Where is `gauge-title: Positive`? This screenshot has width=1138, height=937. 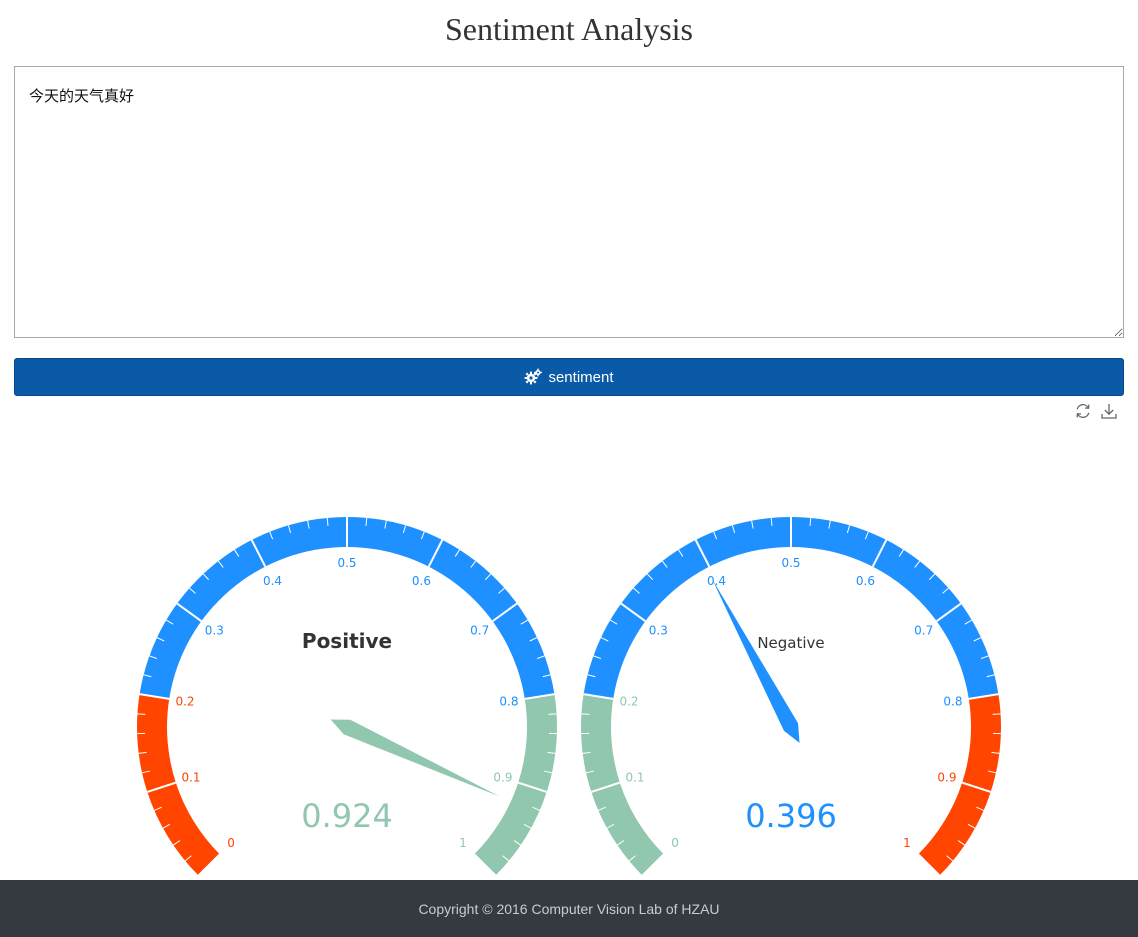 gauge-title: Positive is located at coordinates (347, 641).